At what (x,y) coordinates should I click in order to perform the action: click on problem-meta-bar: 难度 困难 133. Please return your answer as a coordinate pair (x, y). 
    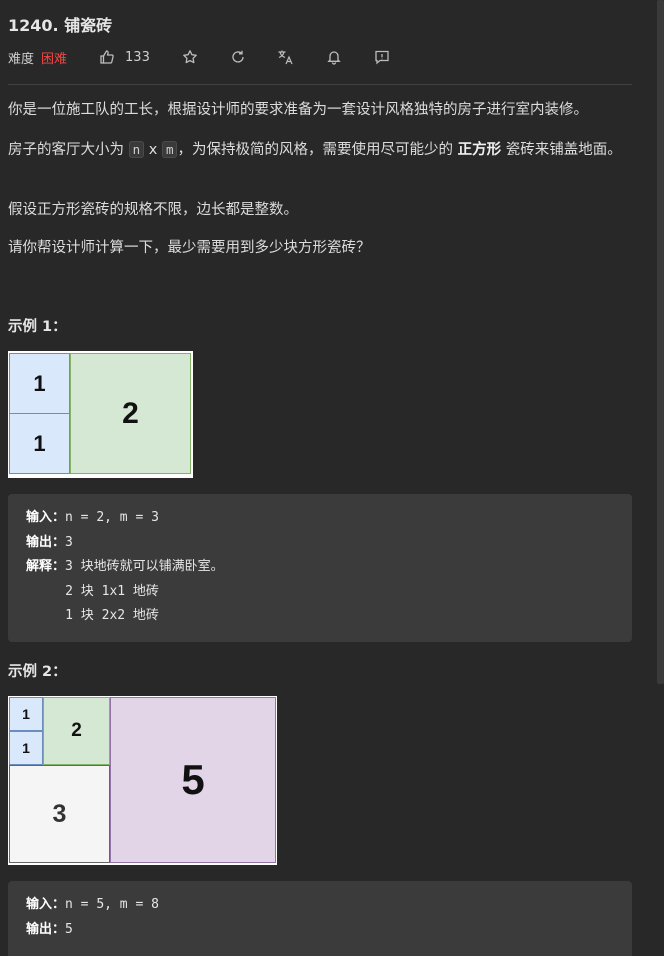
    Looking at the image, I should click on (200, 57).